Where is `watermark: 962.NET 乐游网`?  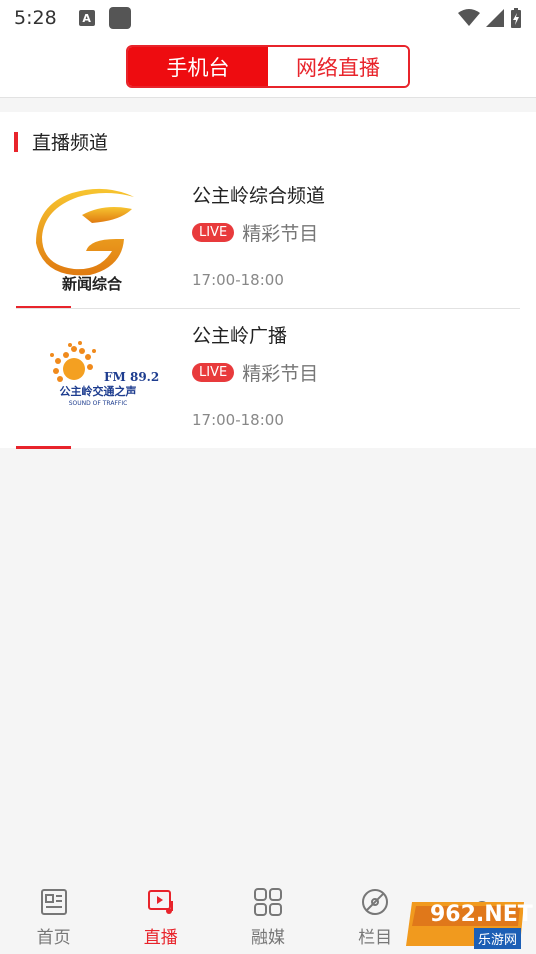
watermark: 962.NET 乐游网 is located at coordinates (467, 924).